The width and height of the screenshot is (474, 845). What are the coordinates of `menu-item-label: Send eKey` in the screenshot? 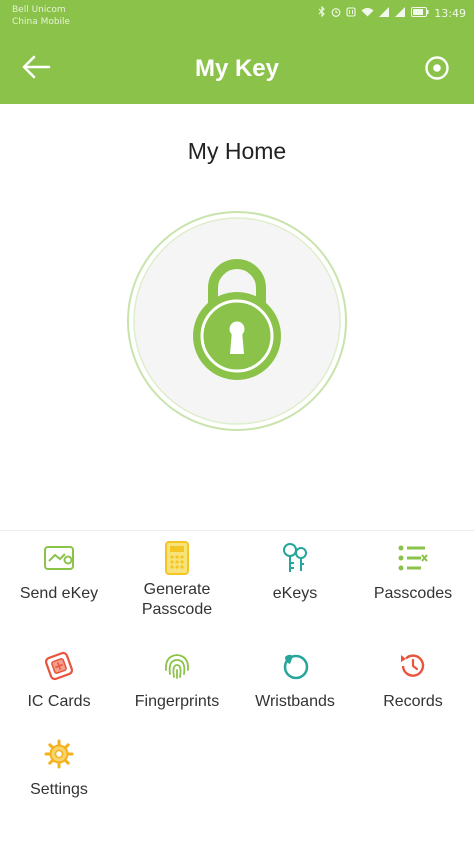 It's located at (59, 593).